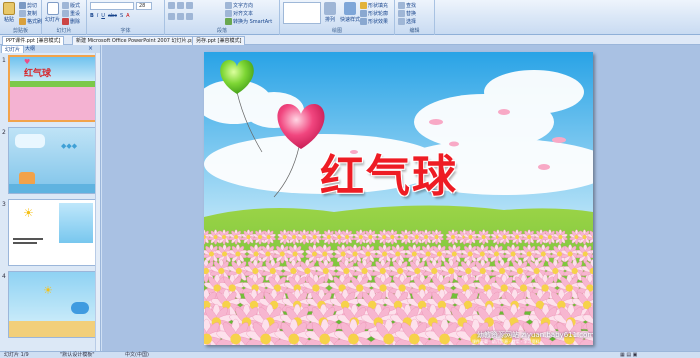 The height and width of the screenshot is (358, 700). Describe the element at coordinates (28, 5) in the screenshot. I see `cut-button: 剪切` at that location.